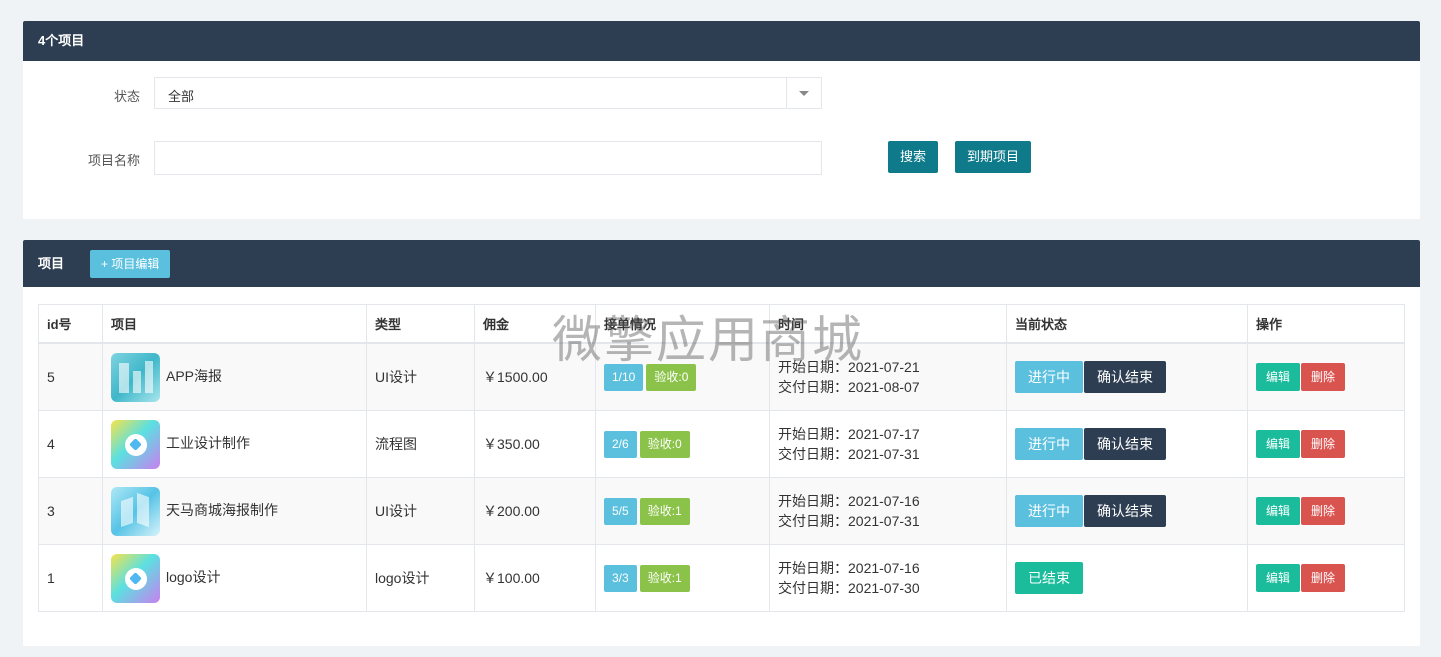 Image resolution: width=1441 pixels, height=657 pixels. I want to click on cell-time: 开始日期：2021-07-16 交付日期：2021-07-30, so click(888, 578).